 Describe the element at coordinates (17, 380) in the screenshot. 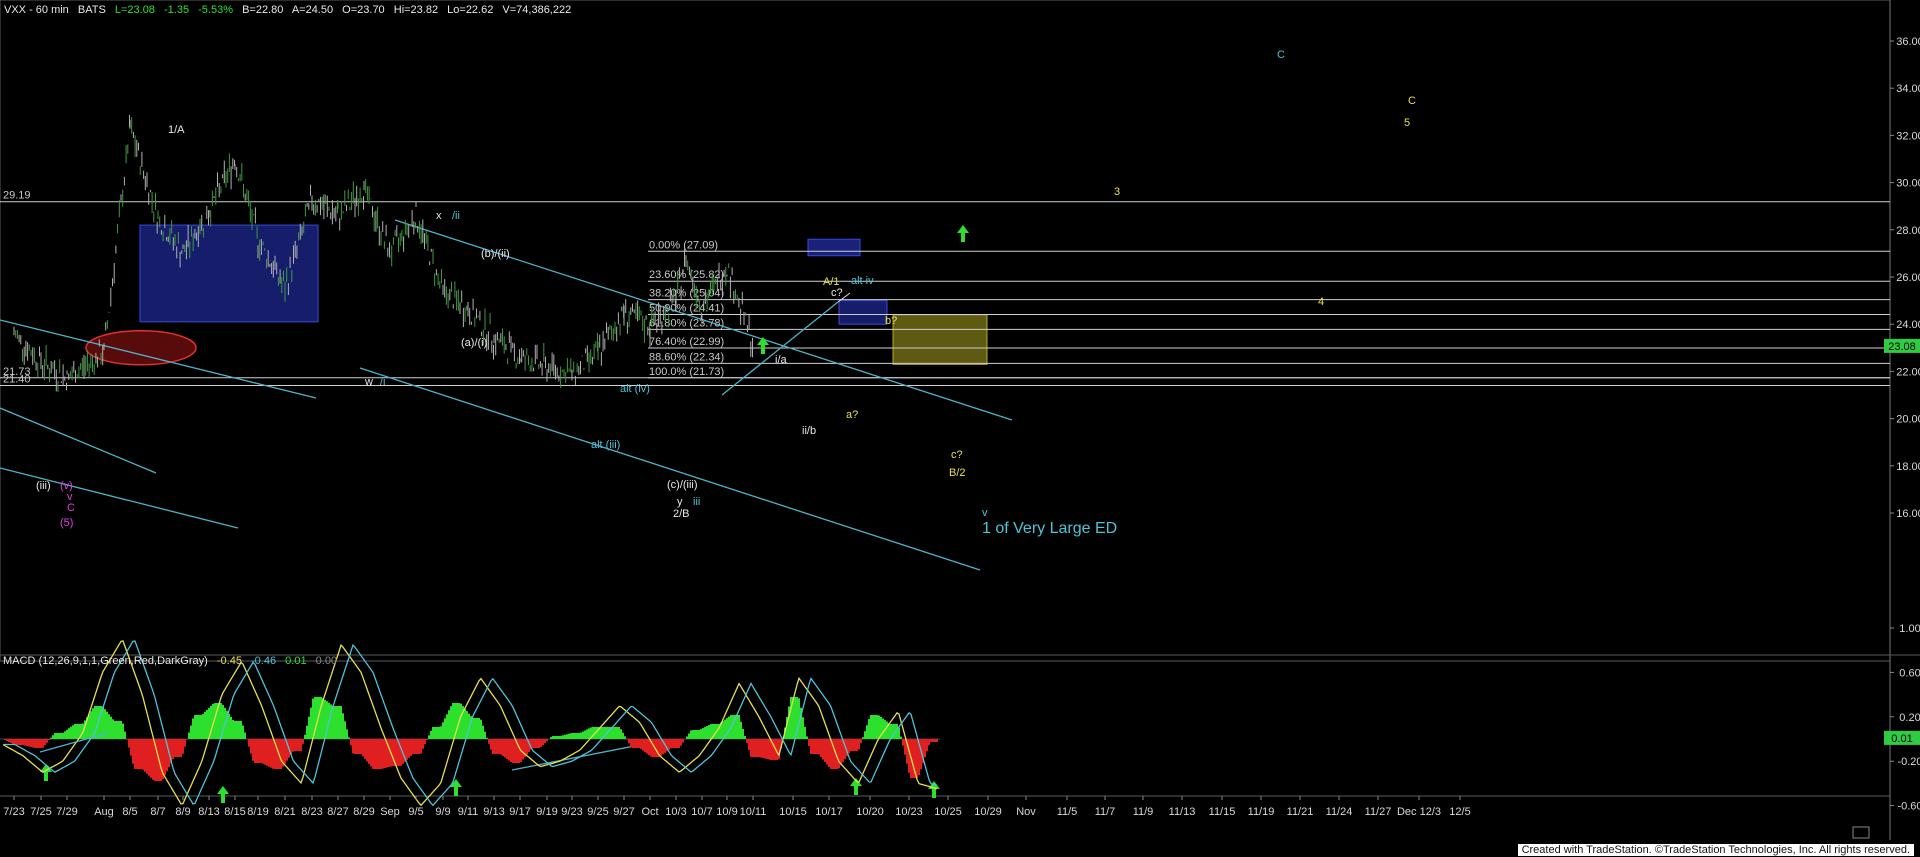

I see `level-label: 21.40` at that location.